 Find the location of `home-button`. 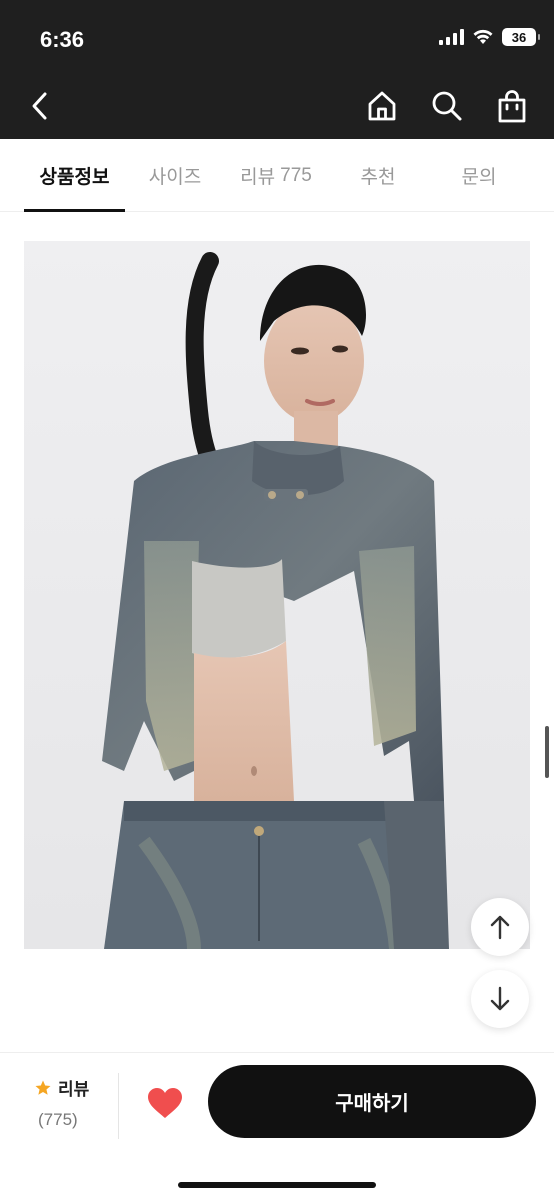

home-button is located at coordinates (382, 106).